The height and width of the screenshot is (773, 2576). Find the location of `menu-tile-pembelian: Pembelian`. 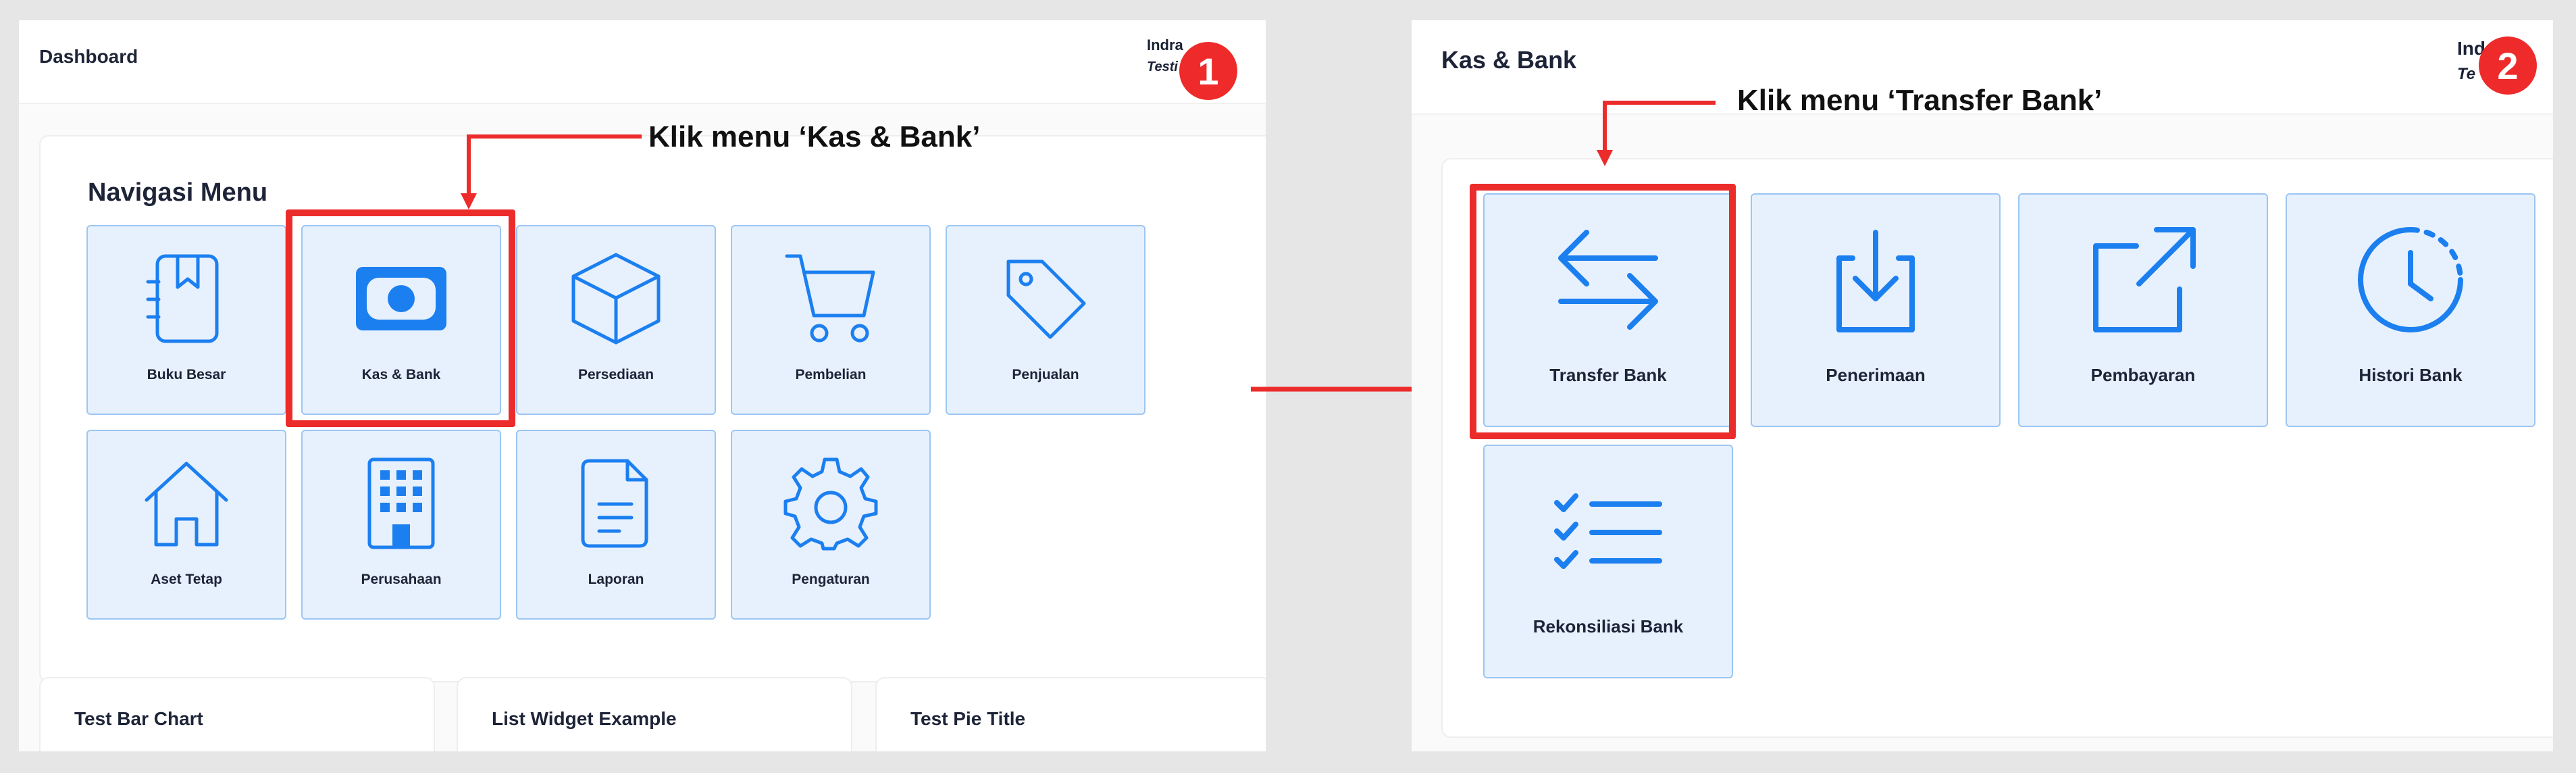

menu-tile-pembelian: Pembelian is located at coordinates (831, 320).